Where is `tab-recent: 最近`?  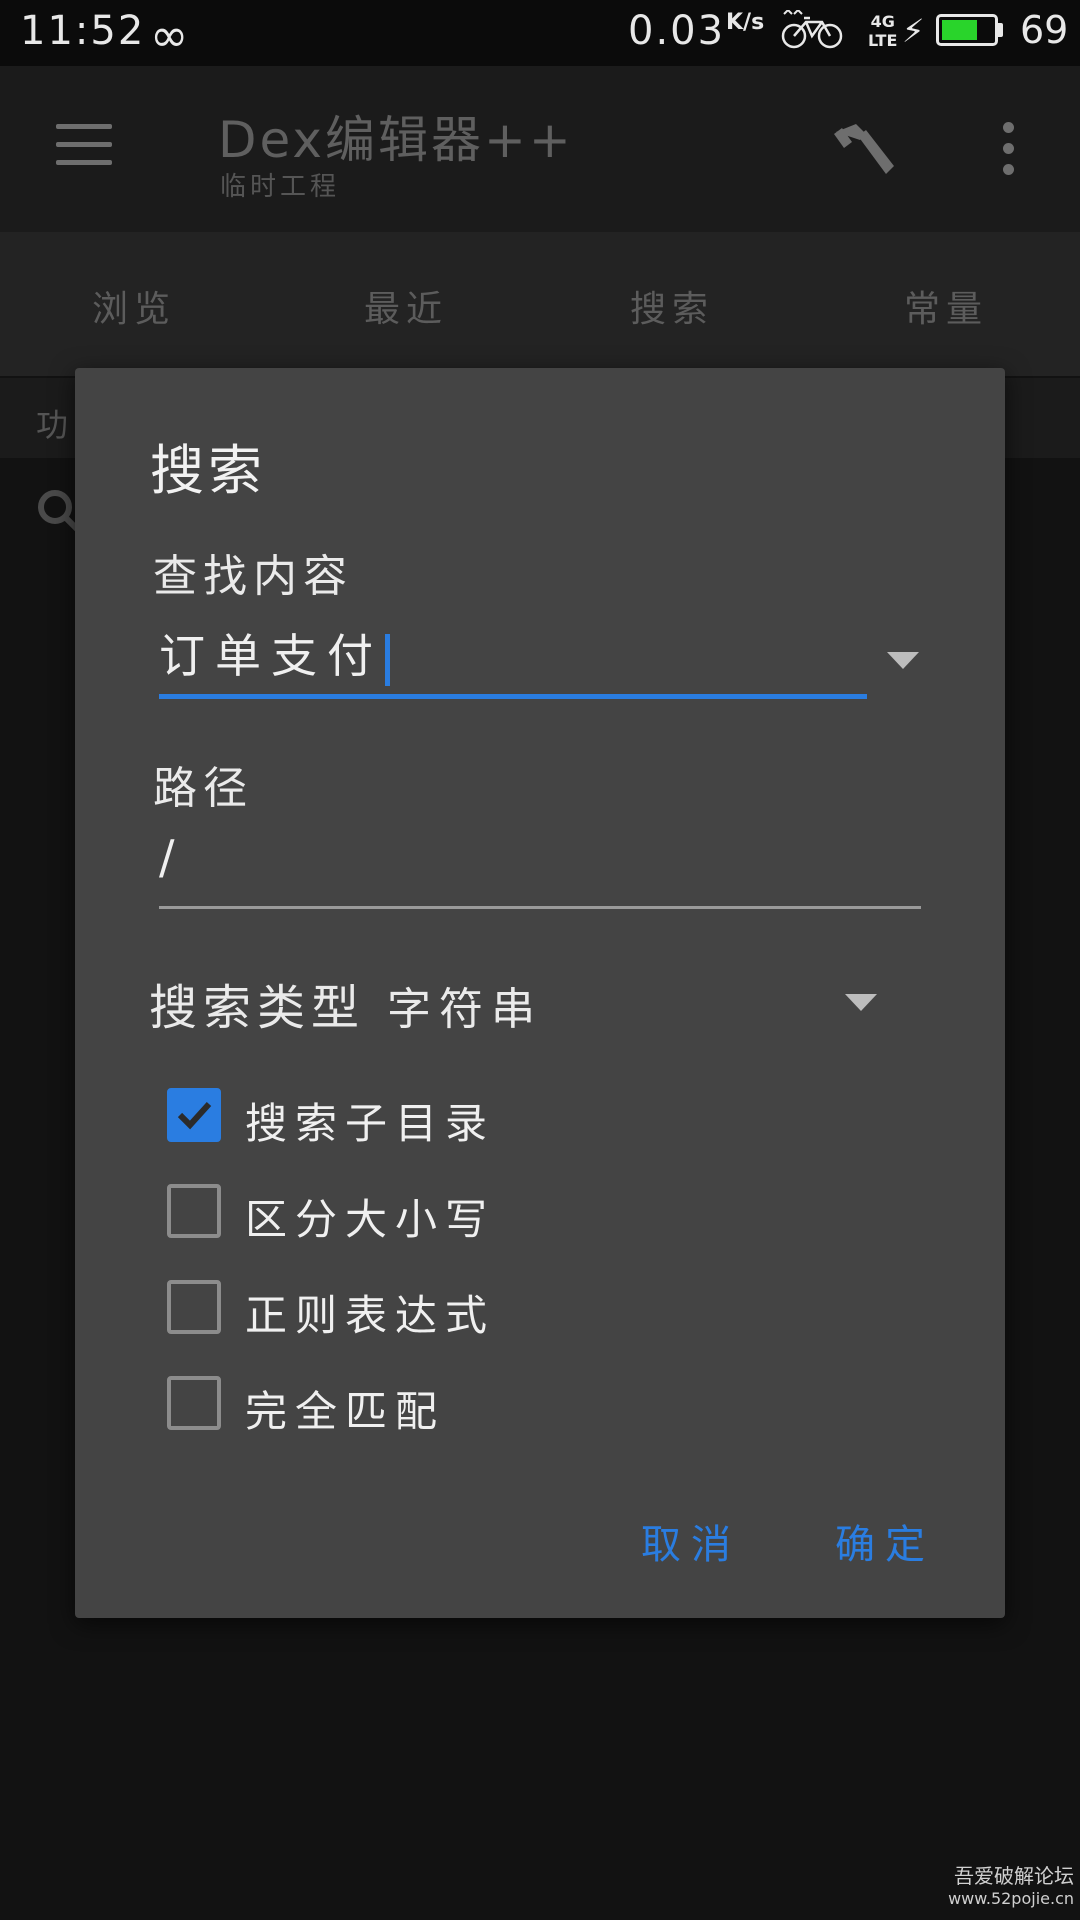 tab-recent: 最近 is located at coordinates (406, 306).